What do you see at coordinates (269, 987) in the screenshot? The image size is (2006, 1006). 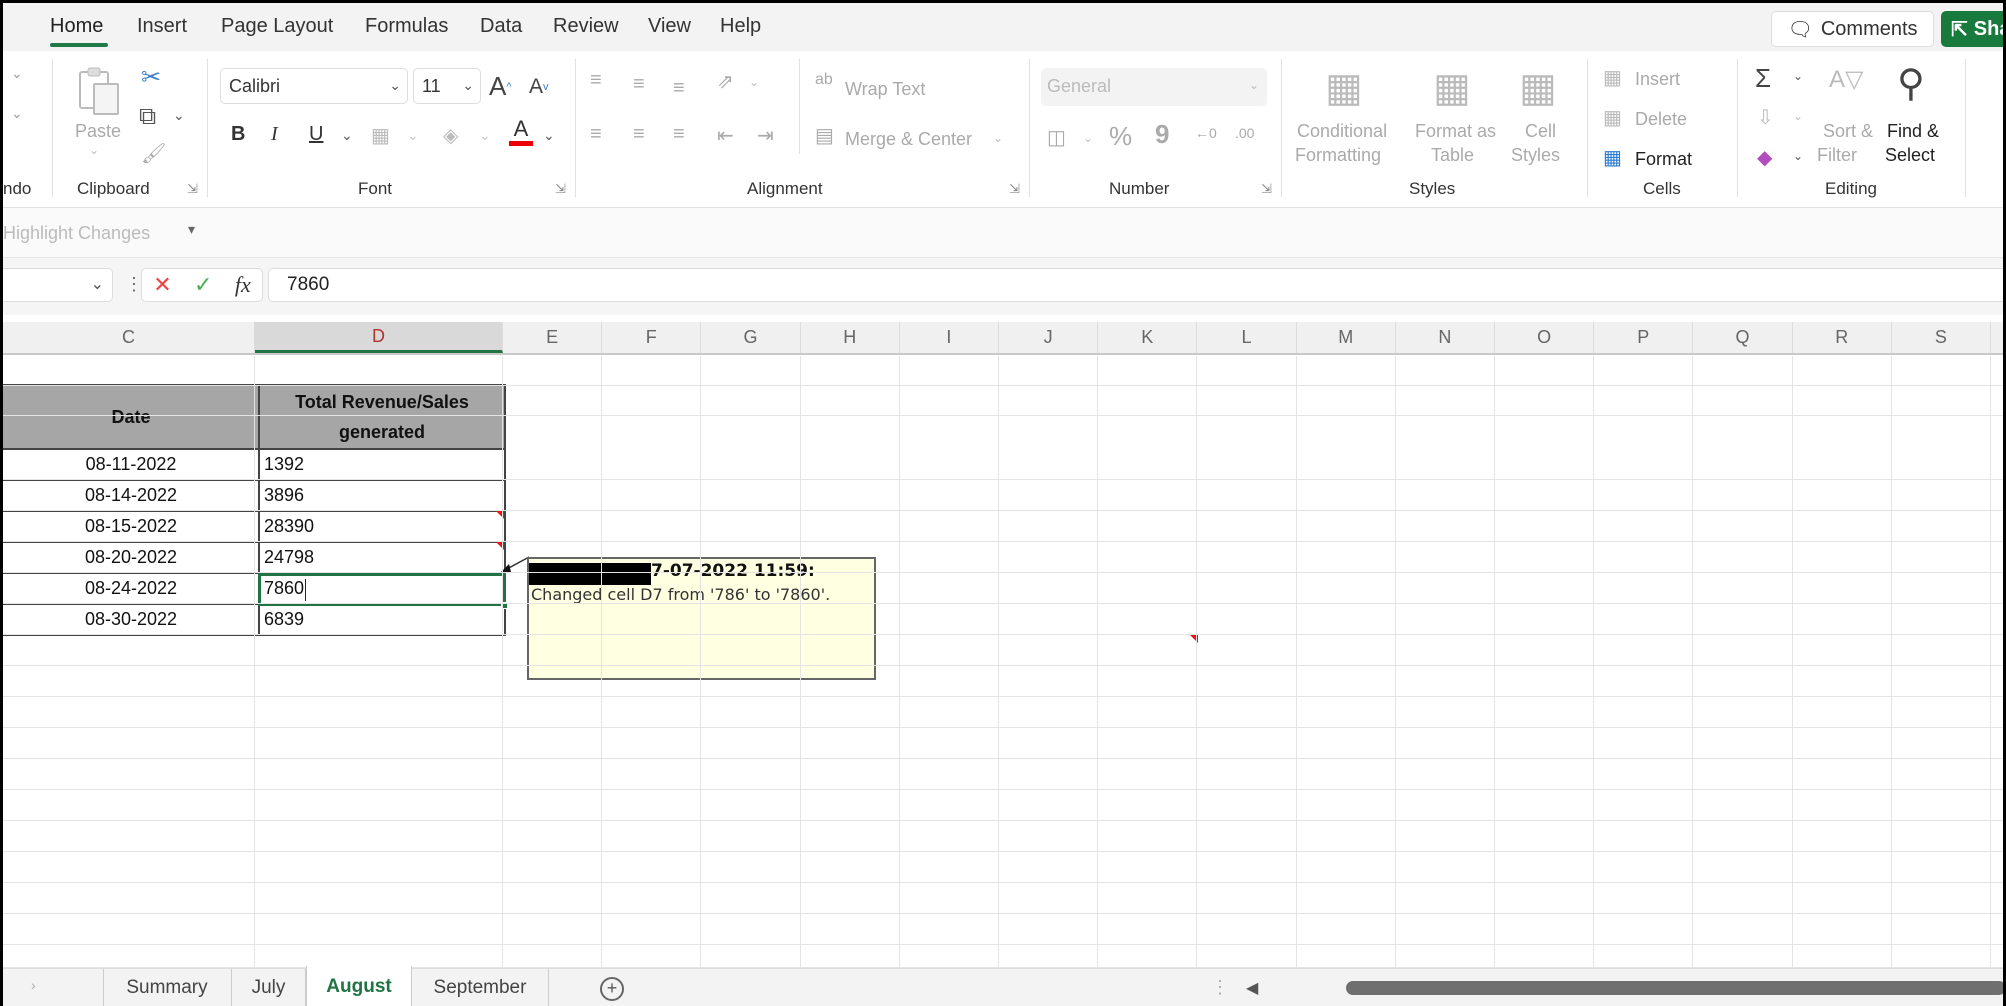 I see `sheet-tab-july: July` at bounding box center [269, 987].